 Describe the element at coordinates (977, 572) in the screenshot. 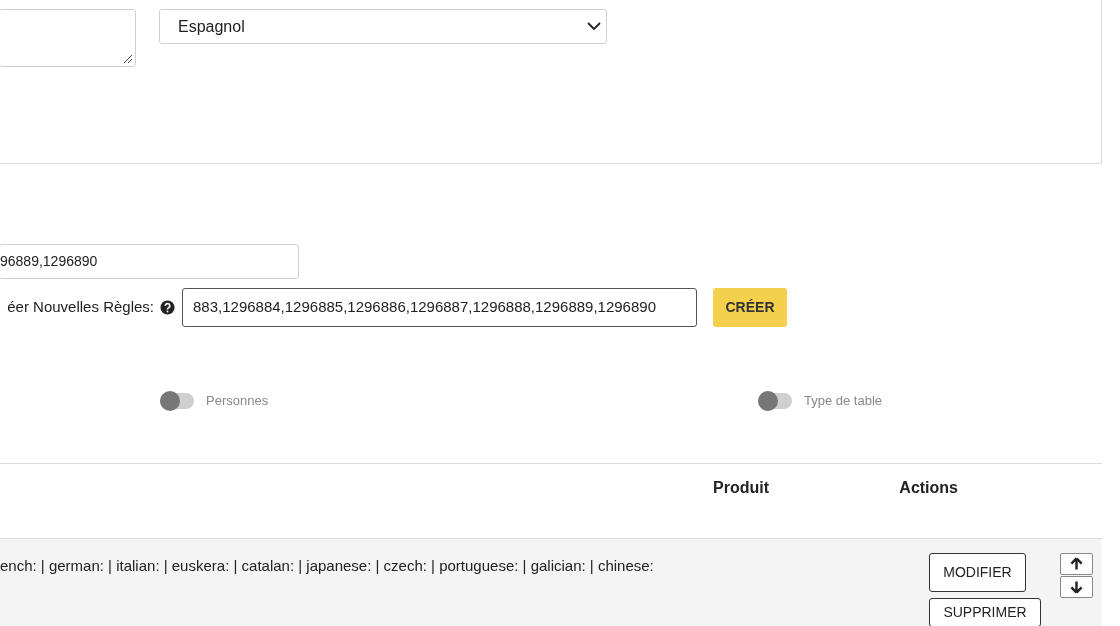

I see `modify-button: MODIFIER` at that location.